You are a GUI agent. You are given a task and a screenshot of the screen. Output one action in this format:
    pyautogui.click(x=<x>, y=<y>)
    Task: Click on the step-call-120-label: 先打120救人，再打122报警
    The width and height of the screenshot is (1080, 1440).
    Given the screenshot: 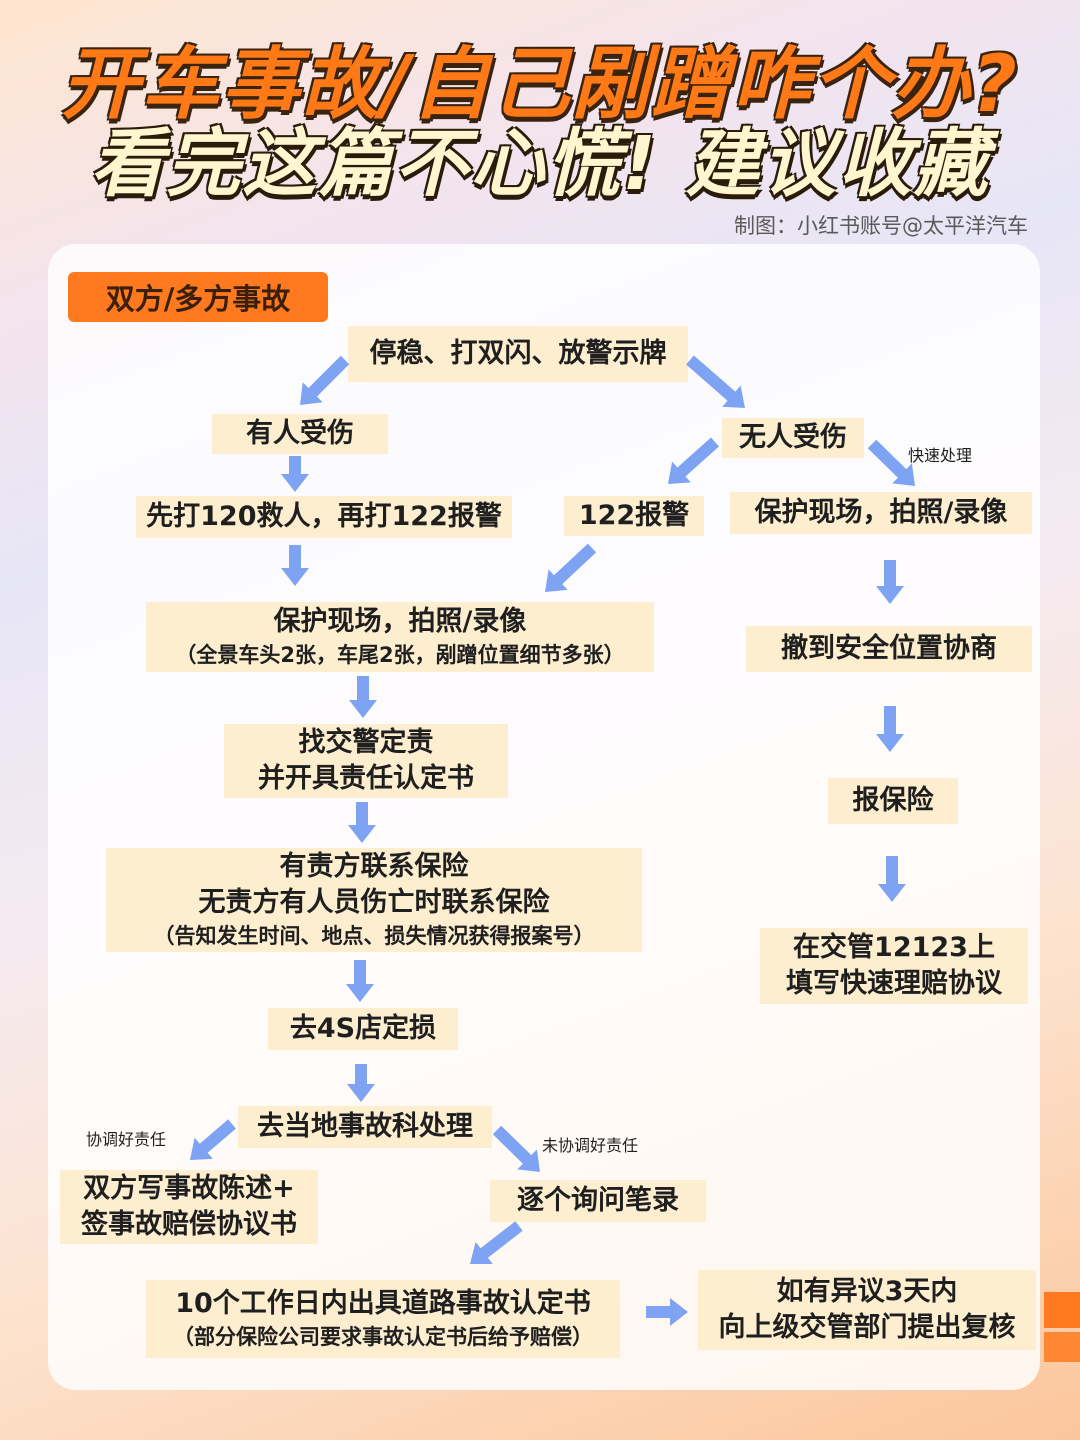 What is the action you would take?
    pyautogui.click(x=324, y=516)
    